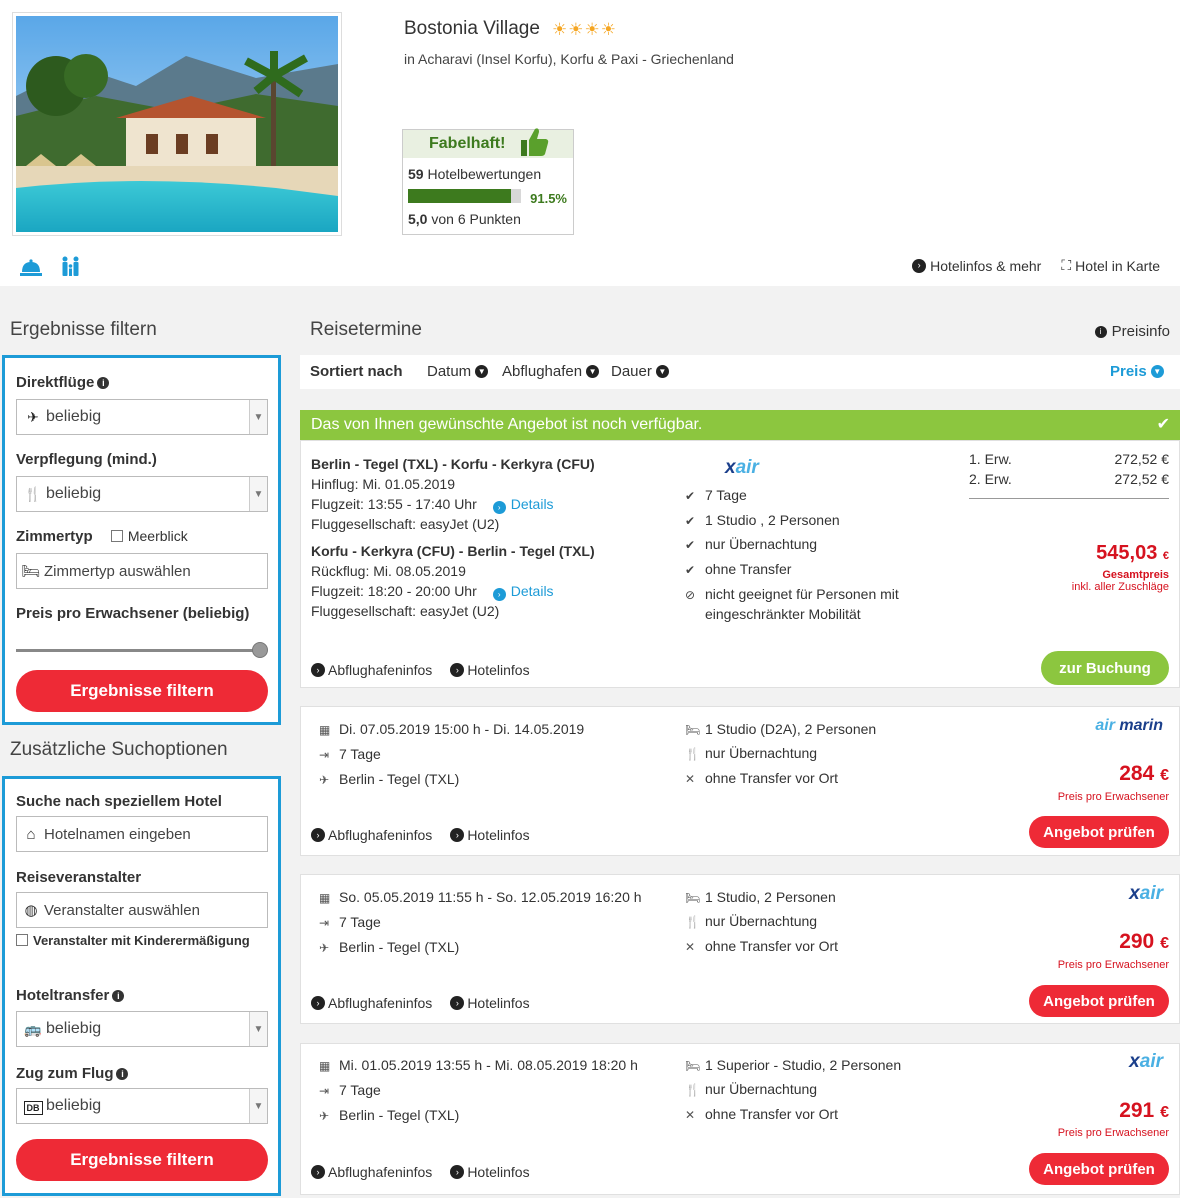 Image resolution: width=1180 pixels, height=1198 pixels. I want to click on cutlery-icon: 🍴, so click(33, 493).